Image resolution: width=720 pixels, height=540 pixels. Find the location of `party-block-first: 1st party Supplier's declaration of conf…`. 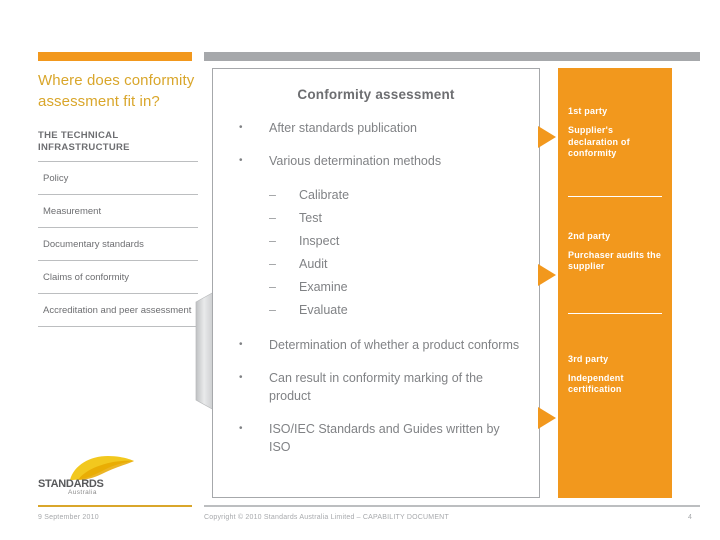

party-block-first: 1st party Supplier's declaration of conf… is located at coordinates (615, 114).